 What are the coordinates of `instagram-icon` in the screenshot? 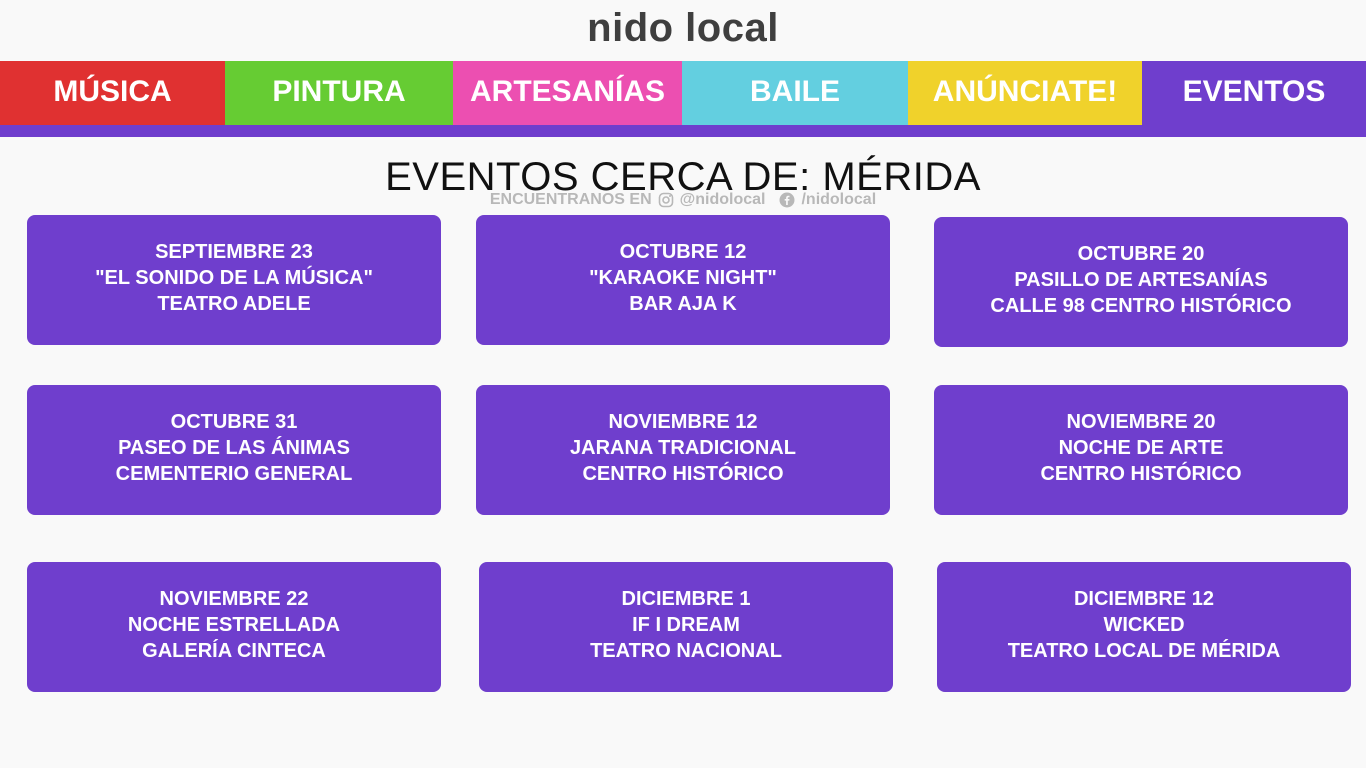 It's located at (666, 200).